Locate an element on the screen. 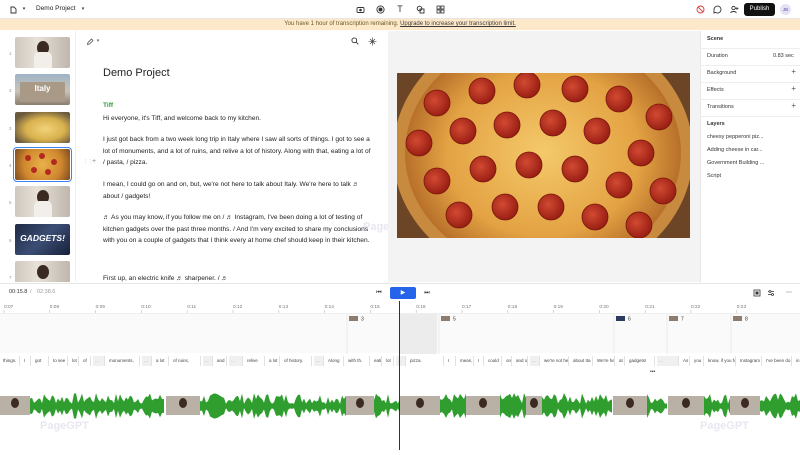 The image size is (800, 455). word-chip: could is located at coordinates (494, 361).